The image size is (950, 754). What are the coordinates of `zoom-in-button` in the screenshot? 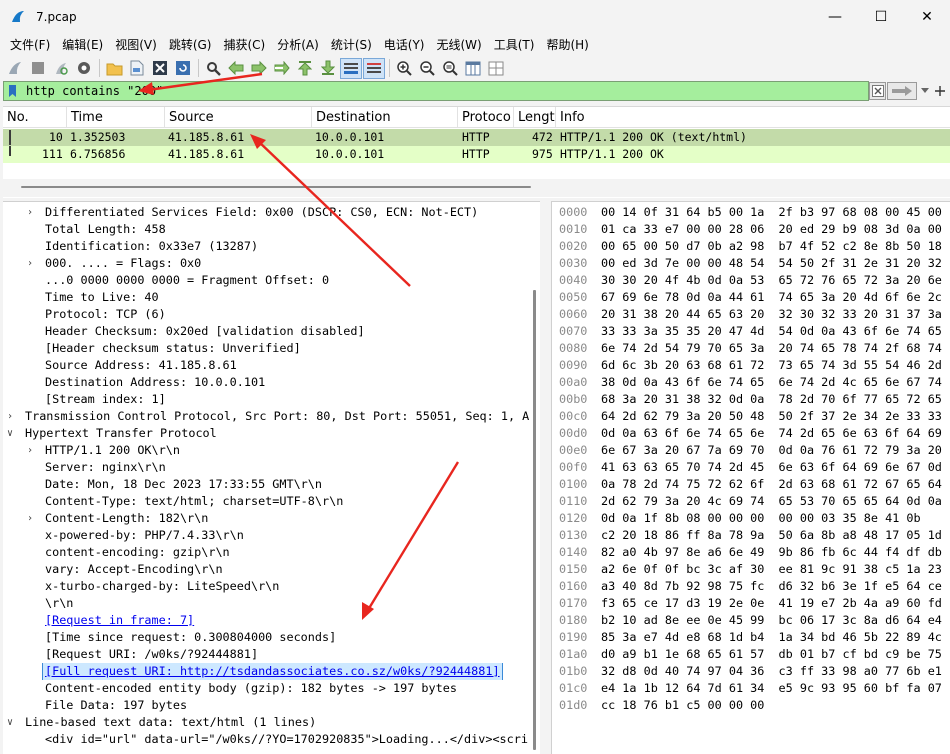 It's located at (404, 68).